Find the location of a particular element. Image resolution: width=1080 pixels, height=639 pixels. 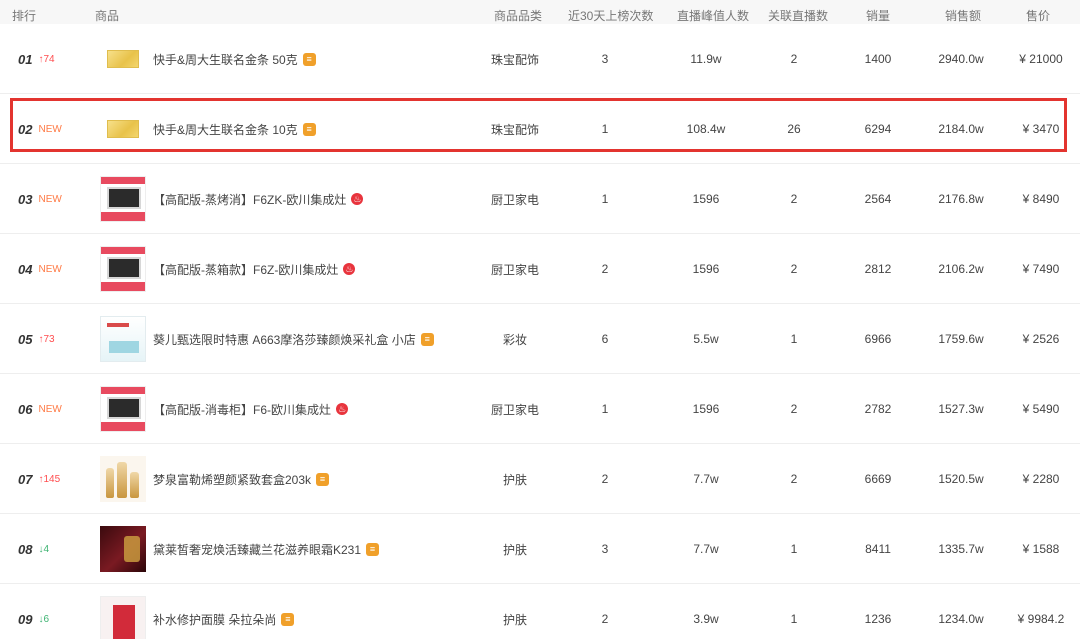

revenue-cell: 1527.3w is located at coordinates (961, 409).